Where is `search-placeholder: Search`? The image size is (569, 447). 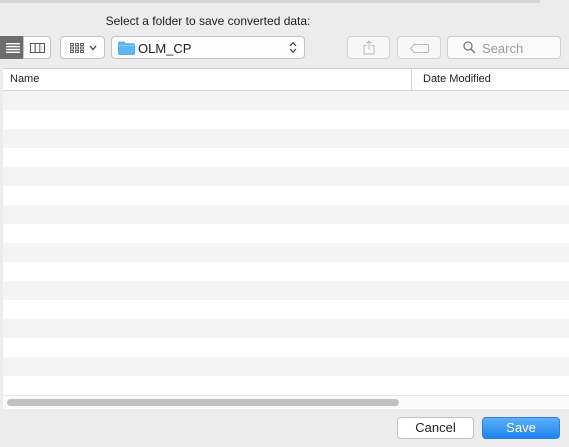 search-placeholder: Search is located at coordinates (503, 48).